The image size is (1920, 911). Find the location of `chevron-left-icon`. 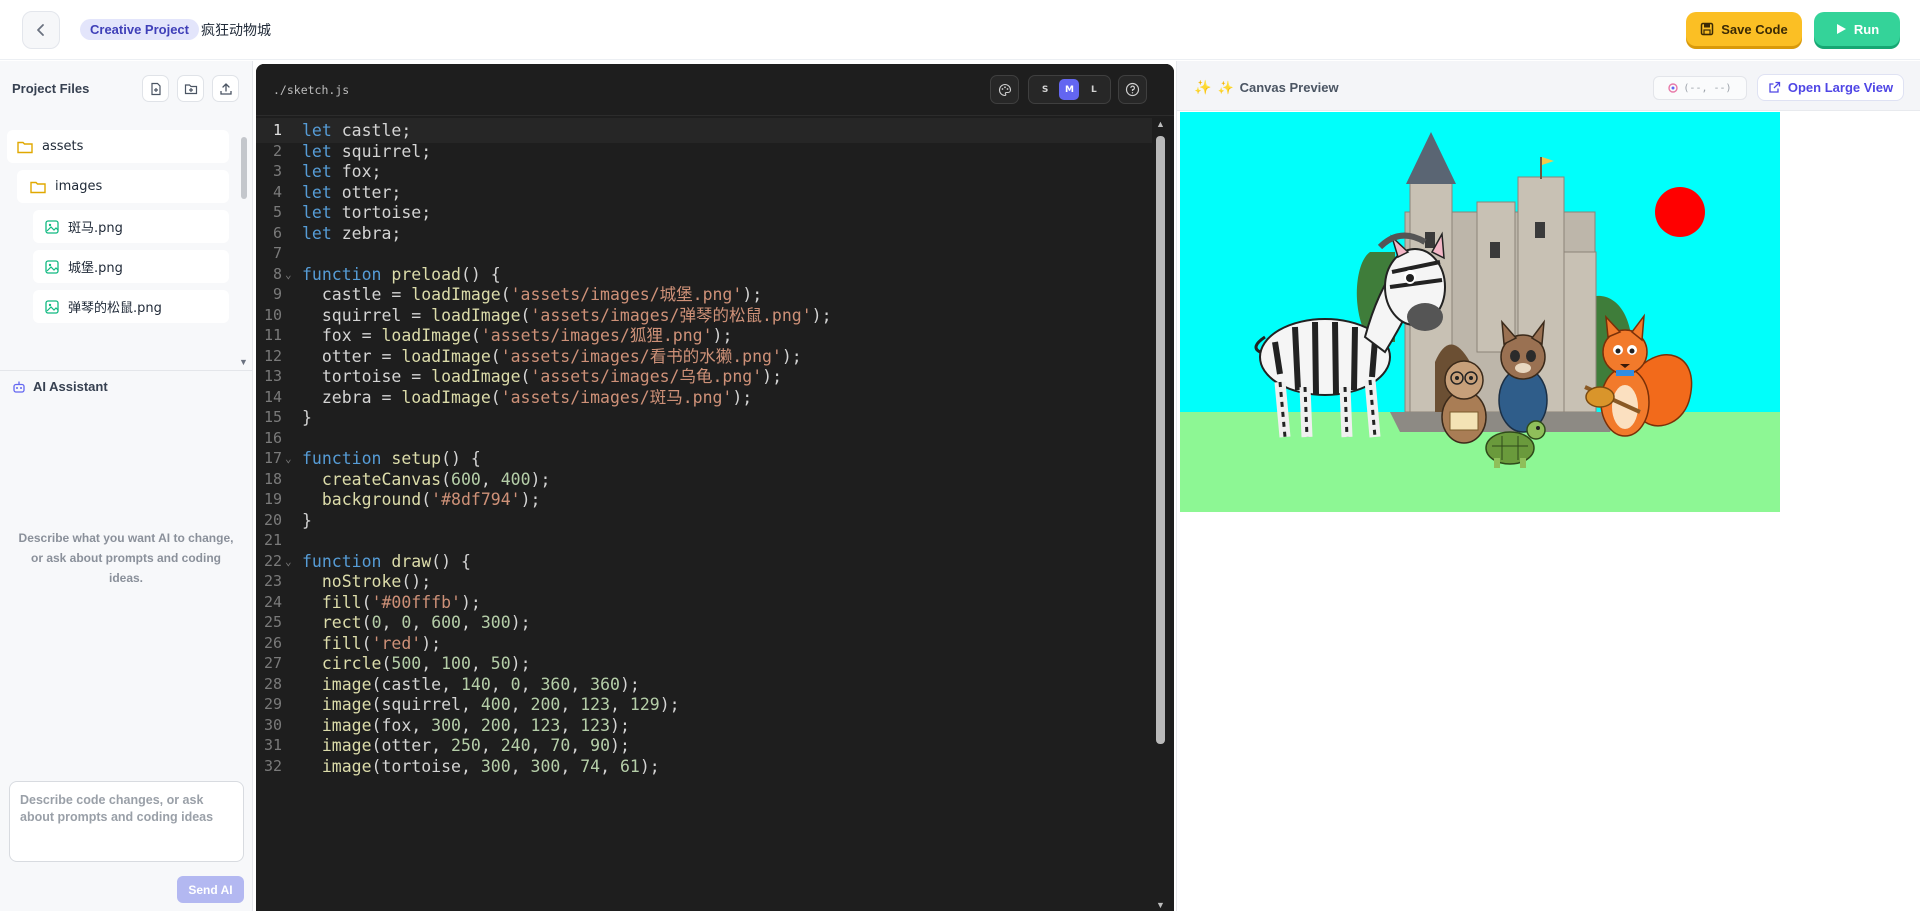

chevron-left-icon is located at coordinates (40, 30).